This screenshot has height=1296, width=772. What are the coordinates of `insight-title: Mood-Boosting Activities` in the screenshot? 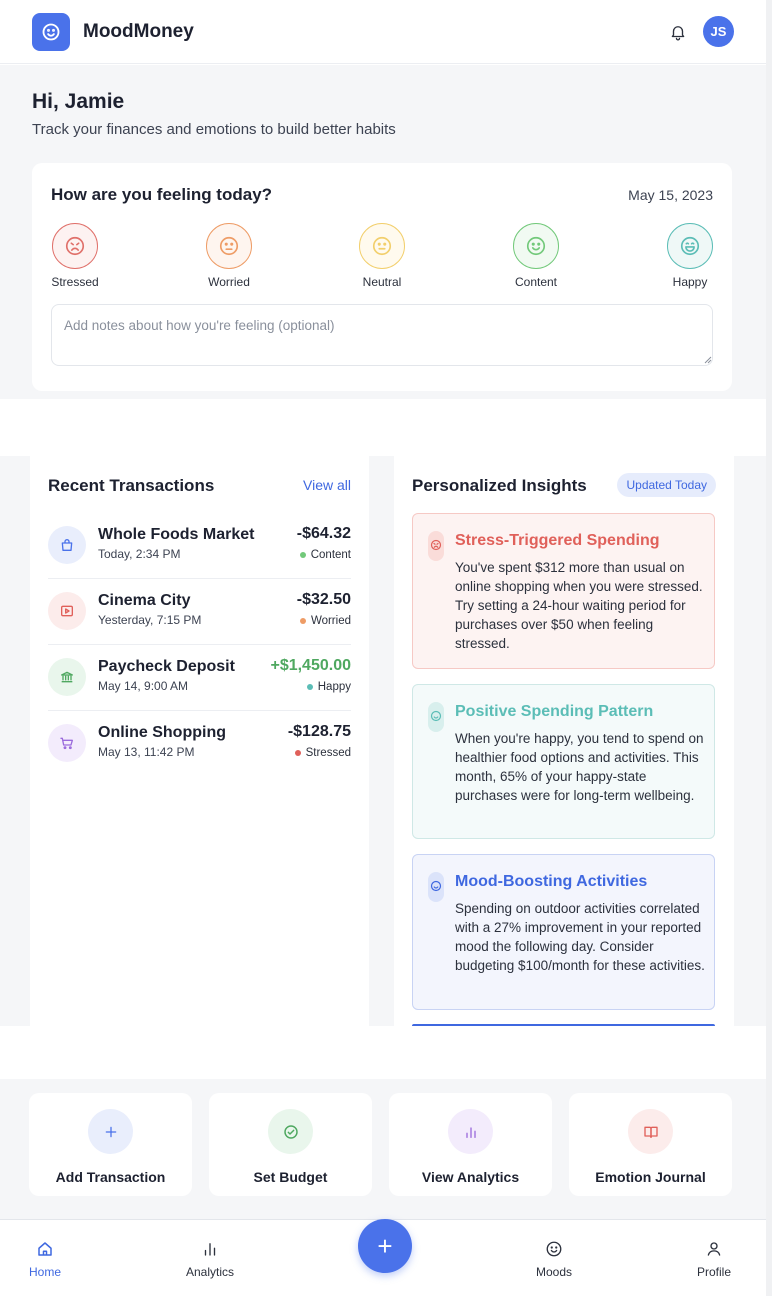 It's located at (551, 881).